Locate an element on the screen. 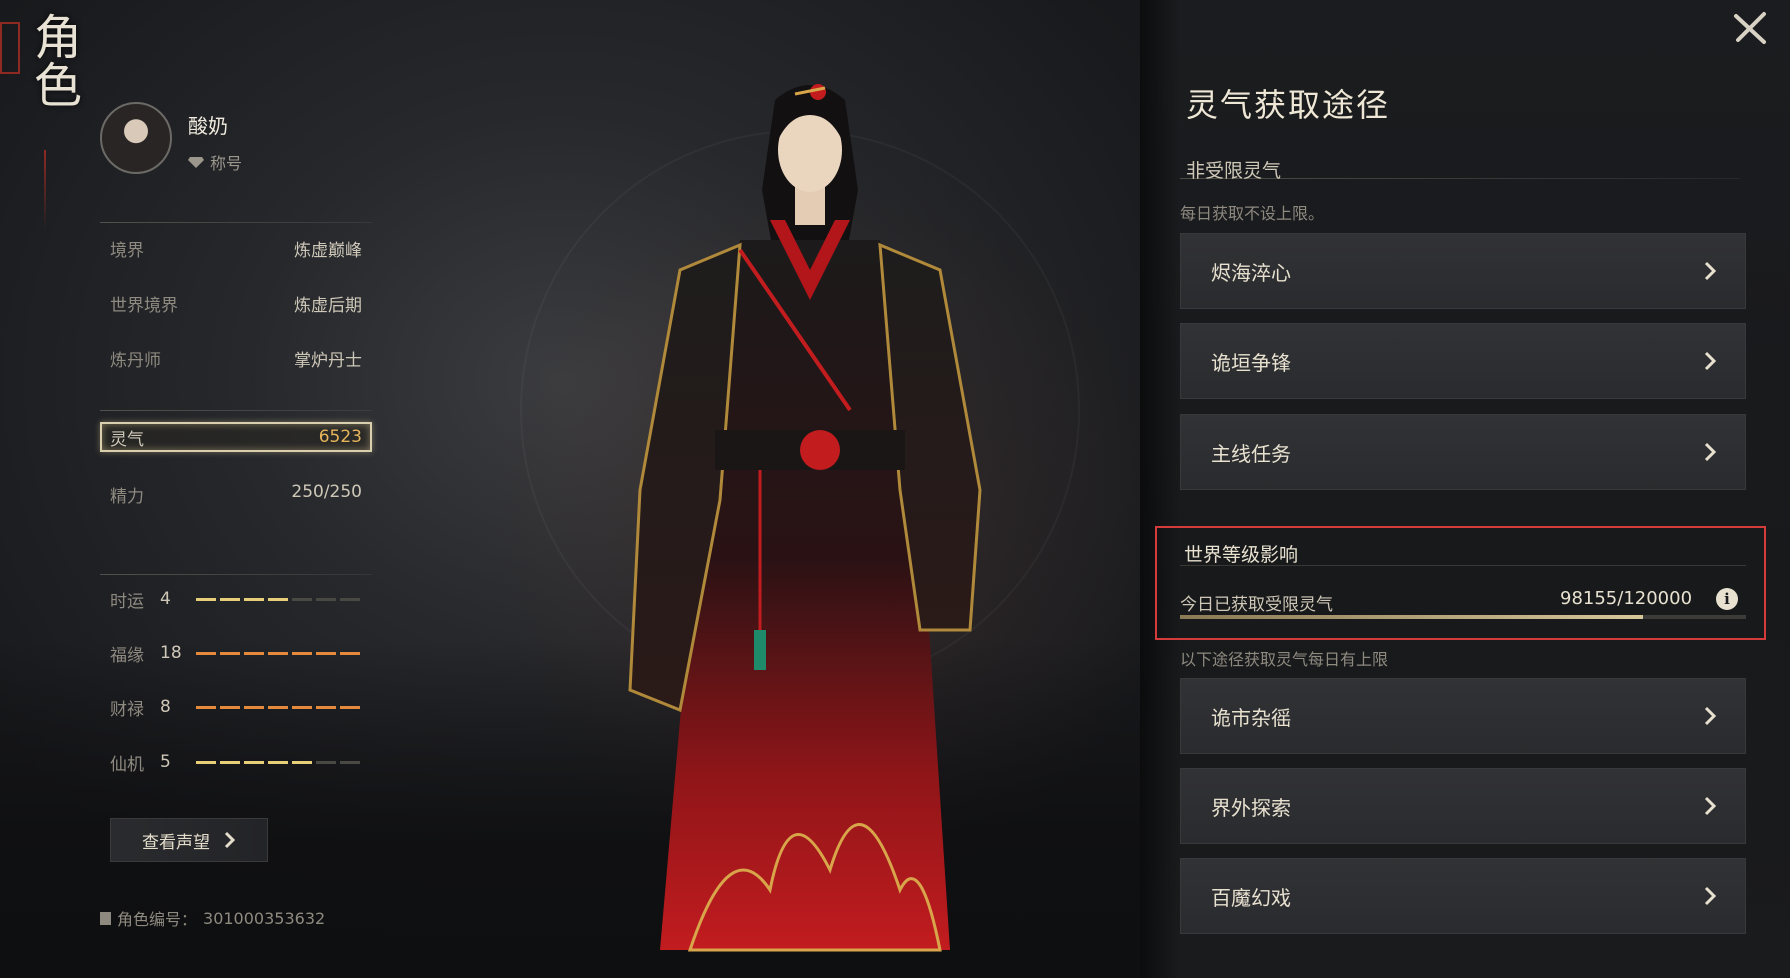 The width and height of the screenshot is (1790, 978). route-label: 诡垣争锋 is located at coordinates (1251, 362).